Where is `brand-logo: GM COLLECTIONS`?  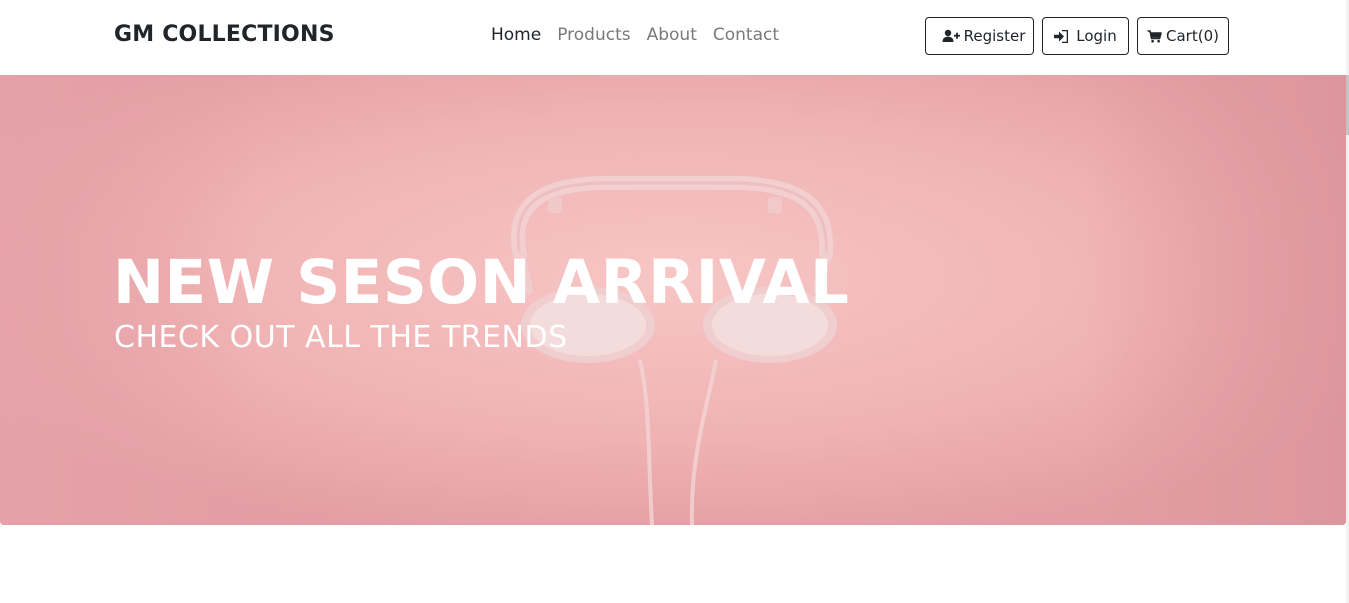
brand-logo: GM COLLECTIONS is located at coordinates (224, 34).